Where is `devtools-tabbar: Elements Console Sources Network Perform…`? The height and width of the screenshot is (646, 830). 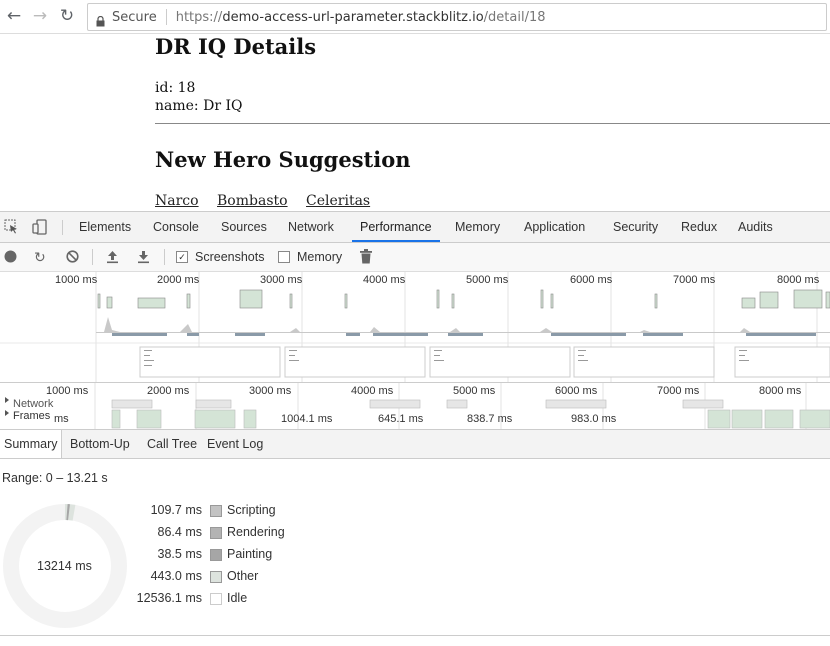 devtools-tabbar: Elements Console Sources Network Perform… is located at coordinates (415, 227).